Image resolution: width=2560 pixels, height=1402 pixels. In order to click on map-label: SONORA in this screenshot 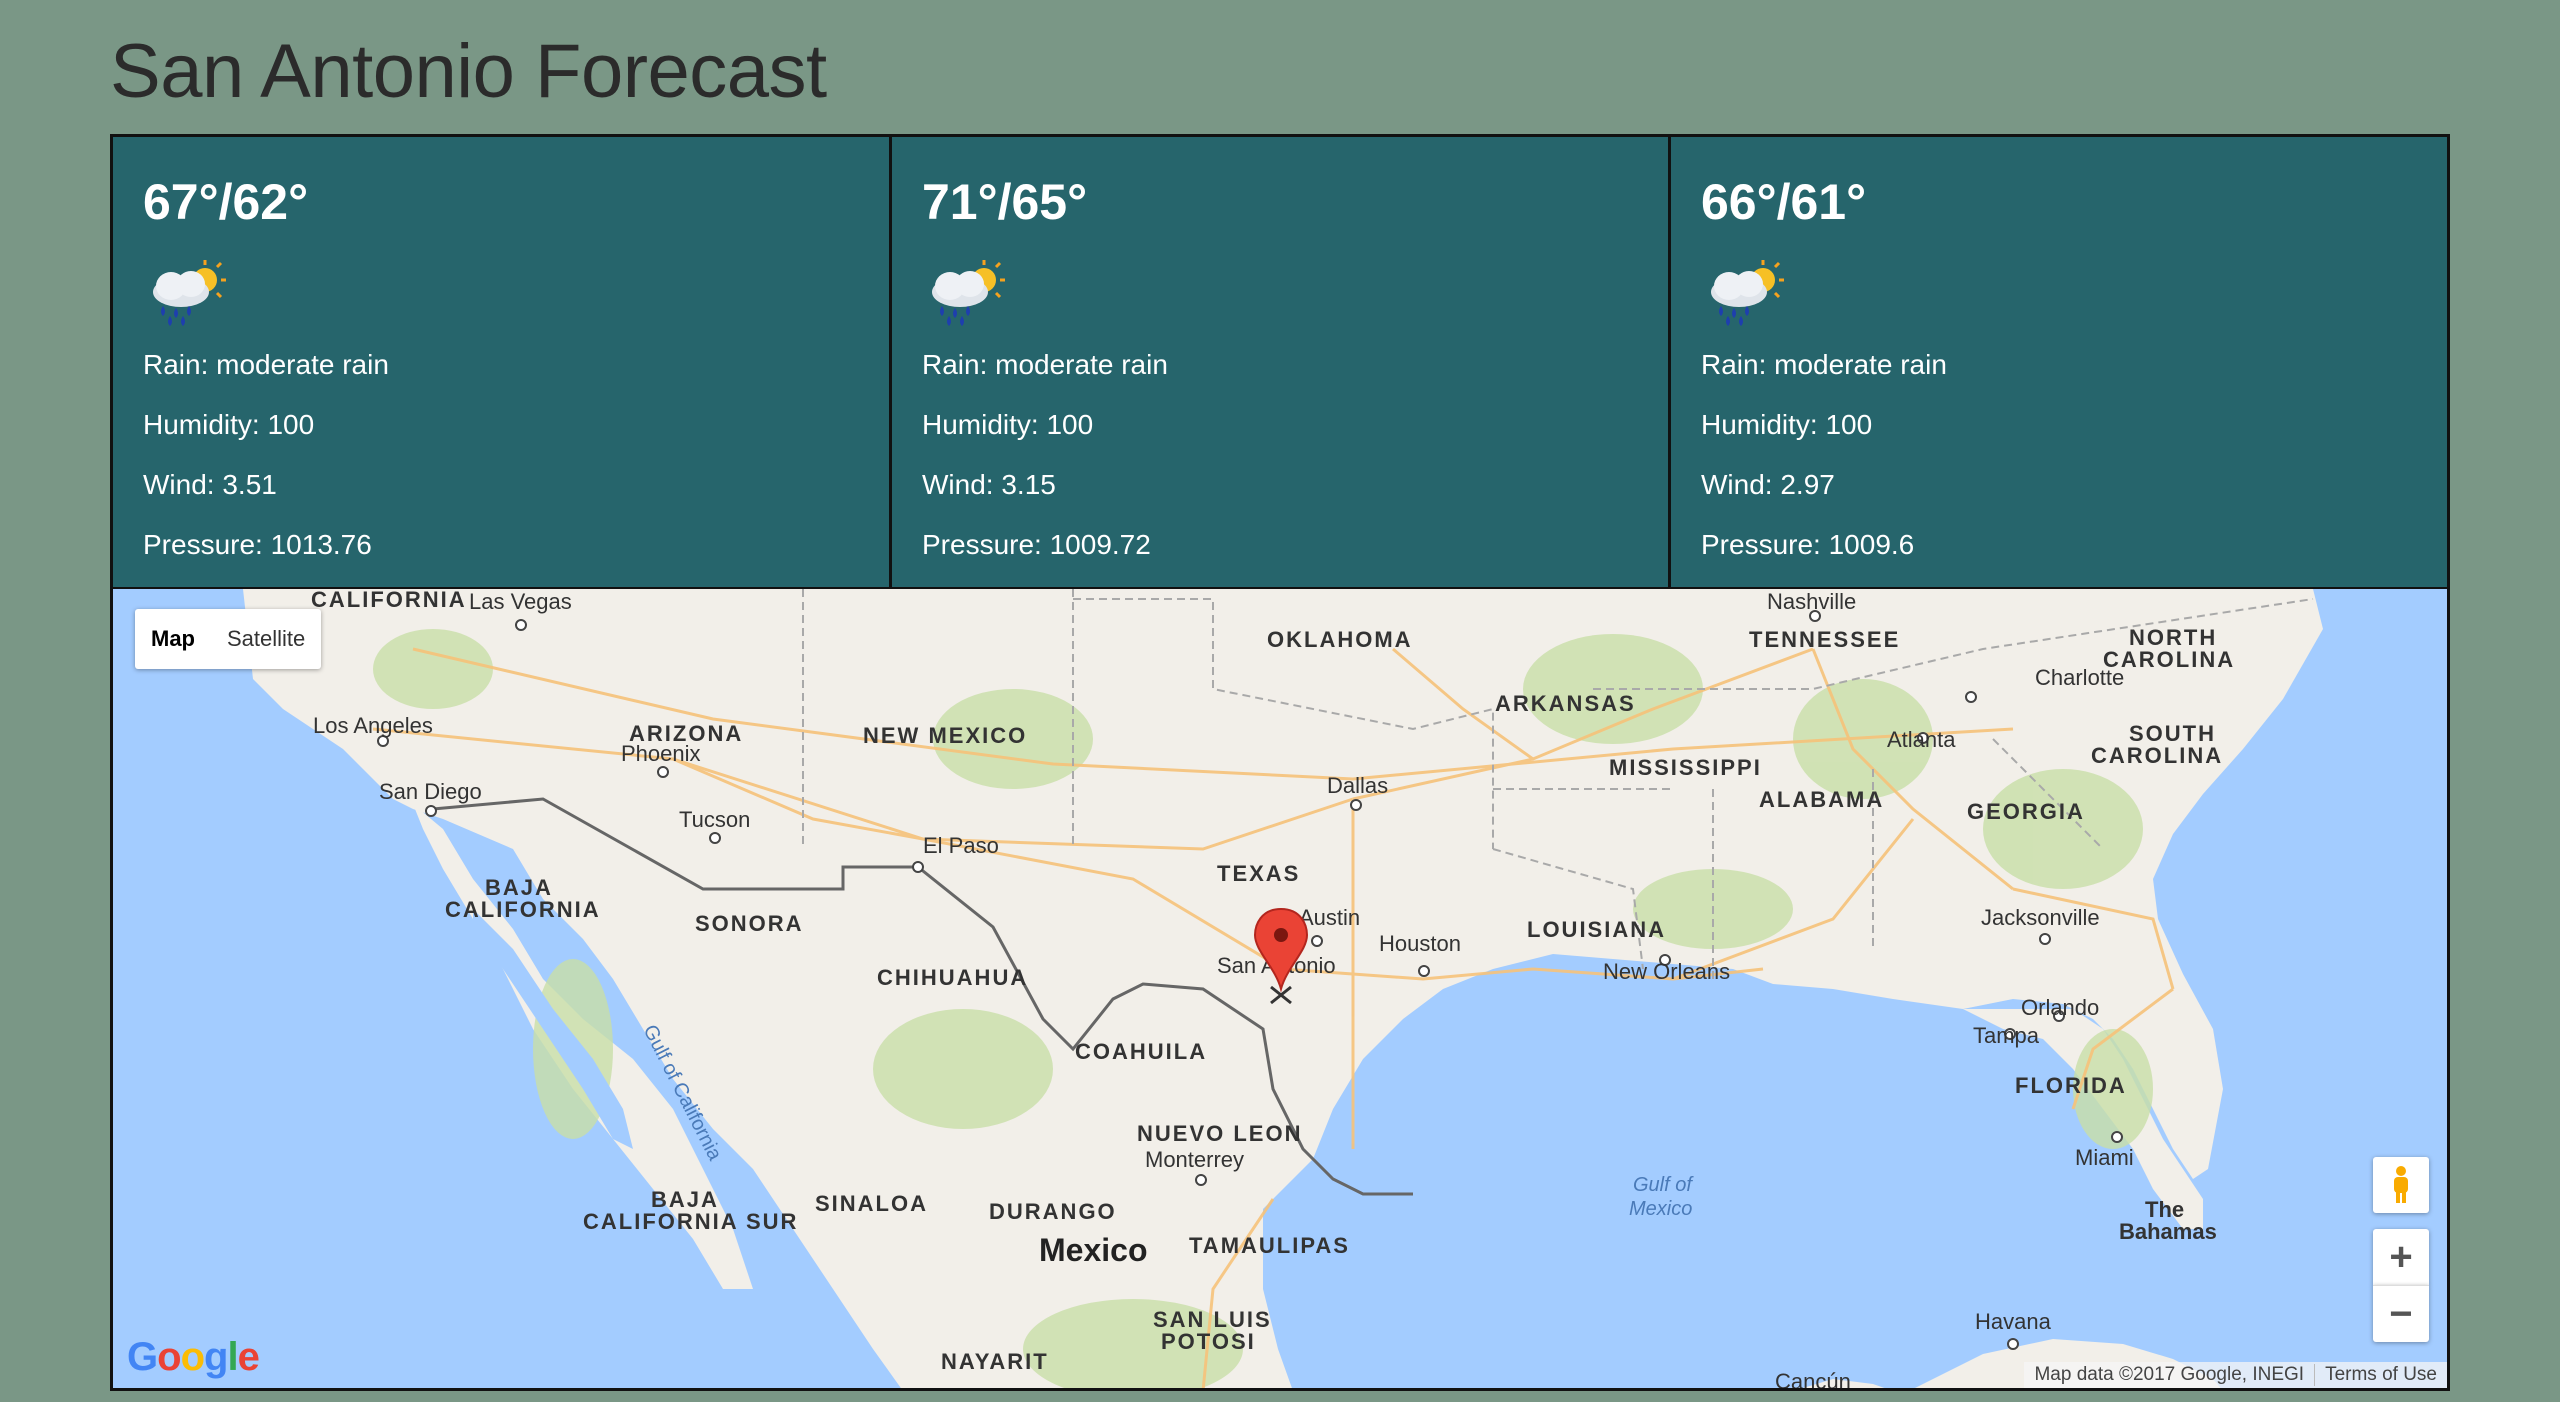, I will do `click(749, 923)`.